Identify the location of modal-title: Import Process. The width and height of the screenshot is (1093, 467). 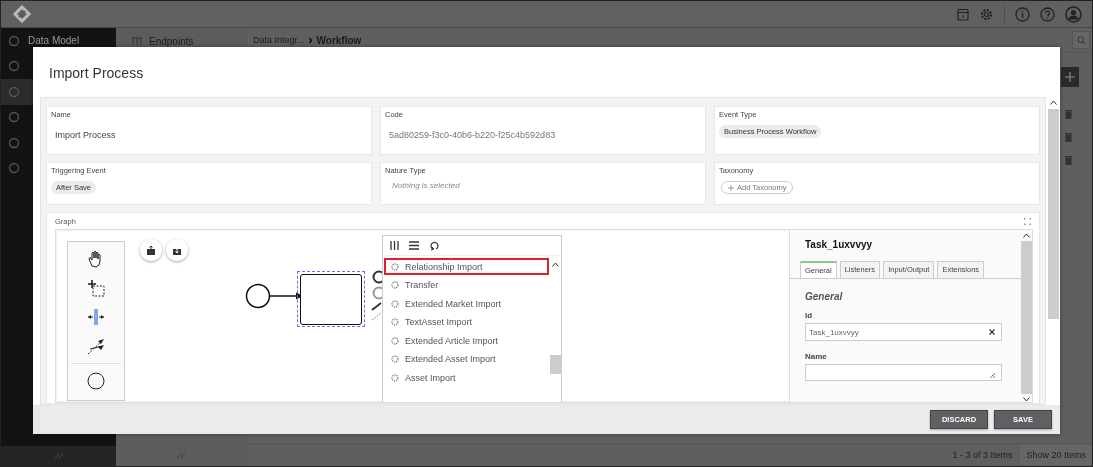
(96, 73).